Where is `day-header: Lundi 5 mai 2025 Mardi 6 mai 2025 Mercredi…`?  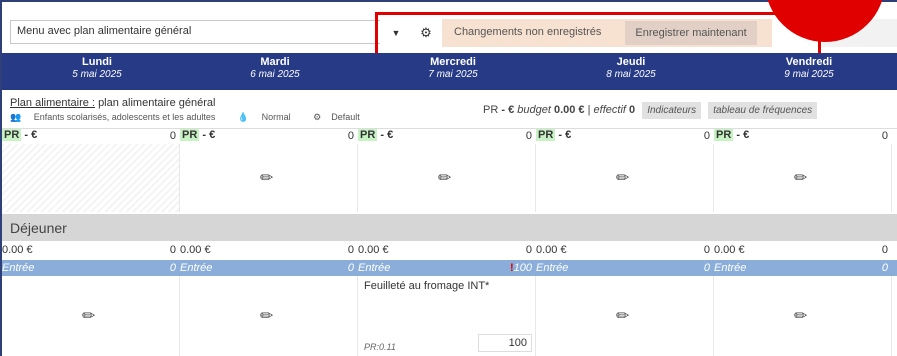
day-header: Lundi 5 mai 2025 Mardi 6 mai 2025 Mercredi… is located at coordinates (449, 71).